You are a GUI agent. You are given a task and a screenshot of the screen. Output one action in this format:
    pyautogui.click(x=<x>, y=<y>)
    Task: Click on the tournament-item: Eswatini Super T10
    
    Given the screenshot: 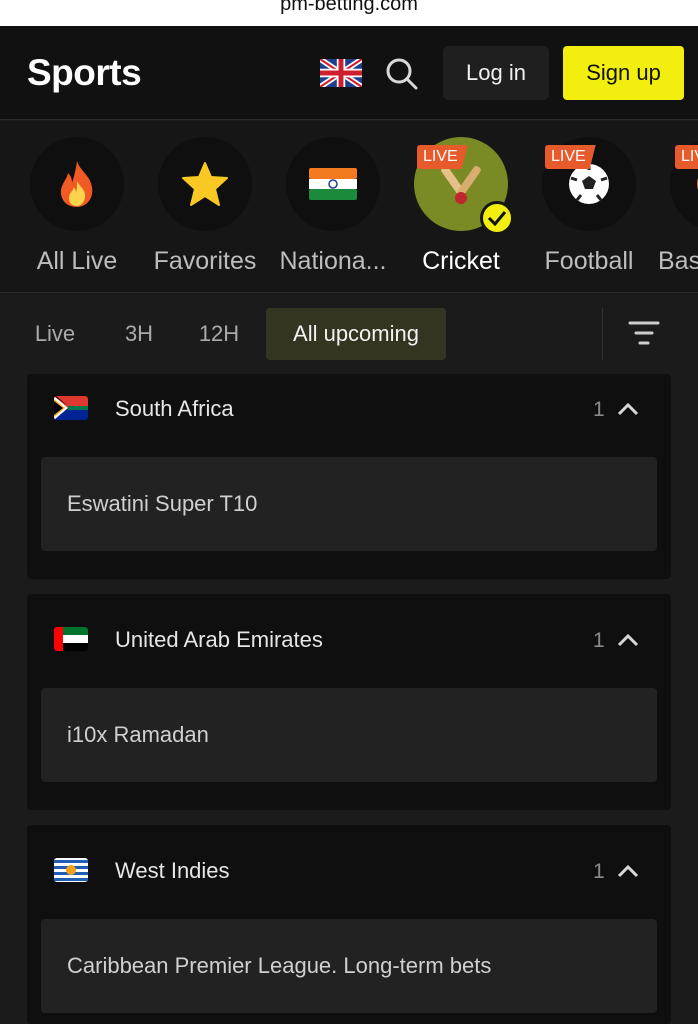 What is the action you would take?
    pyautogui.click(x=349, y=504)
    